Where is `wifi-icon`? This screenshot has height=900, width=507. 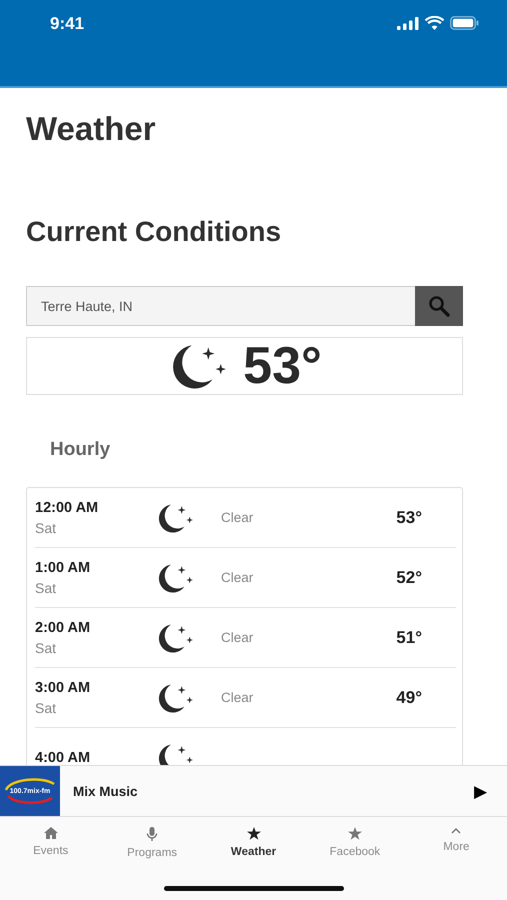
wifi-icon is located at coordinates (434, 23).